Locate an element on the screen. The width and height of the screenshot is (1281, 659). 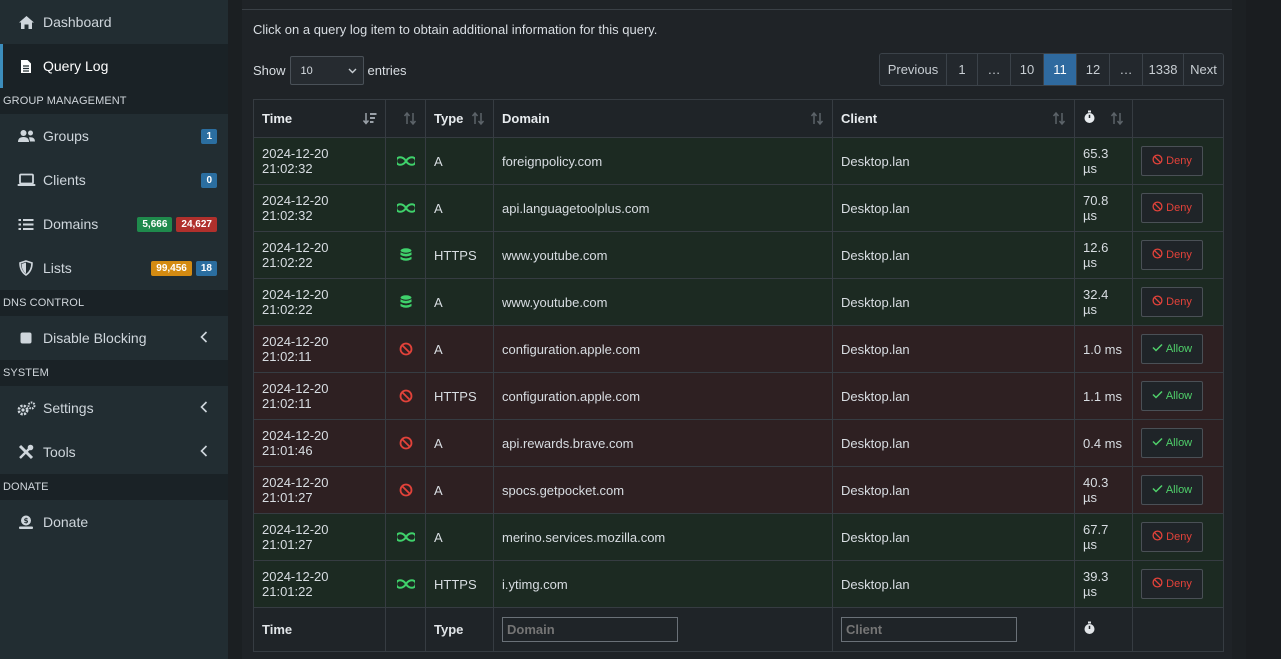
laptop-icon is located at coordinates (26, 180).